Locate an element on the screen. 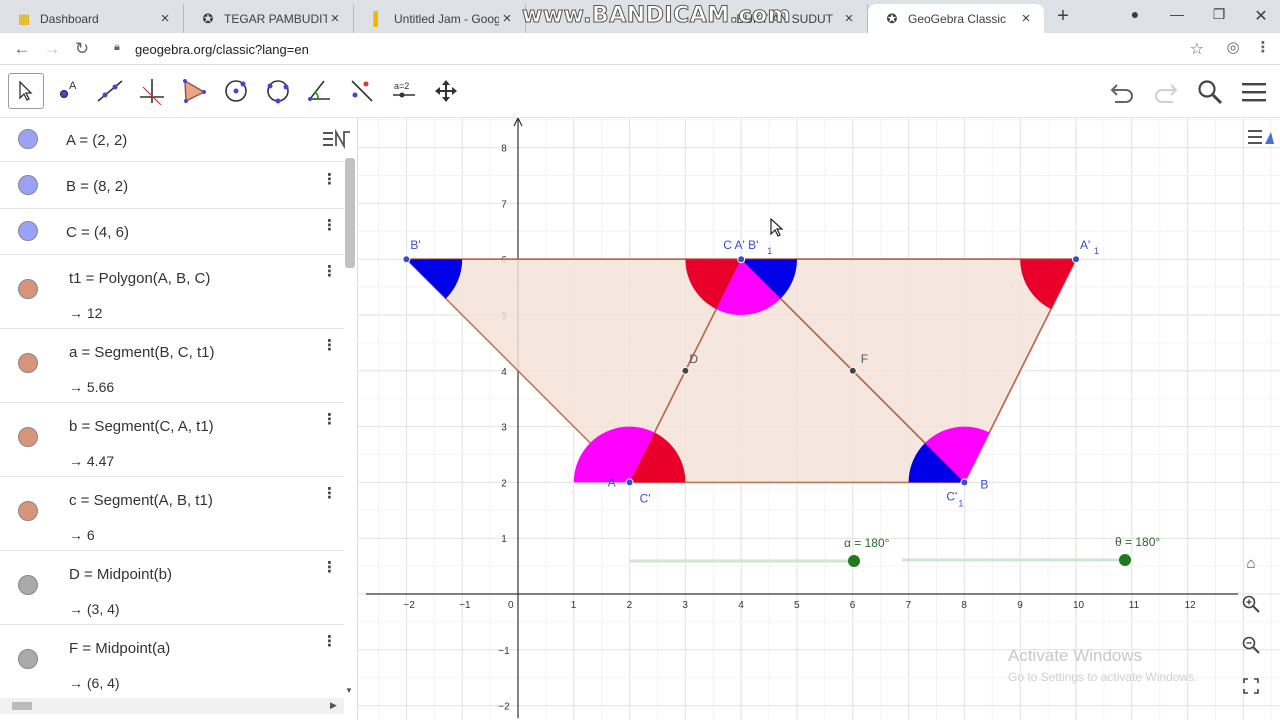  tab-jamboard: ▌ Untitled Jam - Google × is located at coordinates (440, 18).